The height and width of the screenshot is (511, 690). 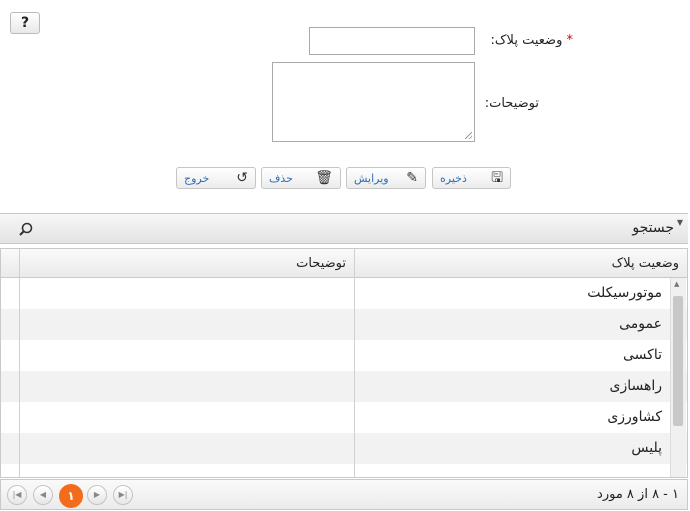 I want to click on description-textarea, so click(x=373, y=102).